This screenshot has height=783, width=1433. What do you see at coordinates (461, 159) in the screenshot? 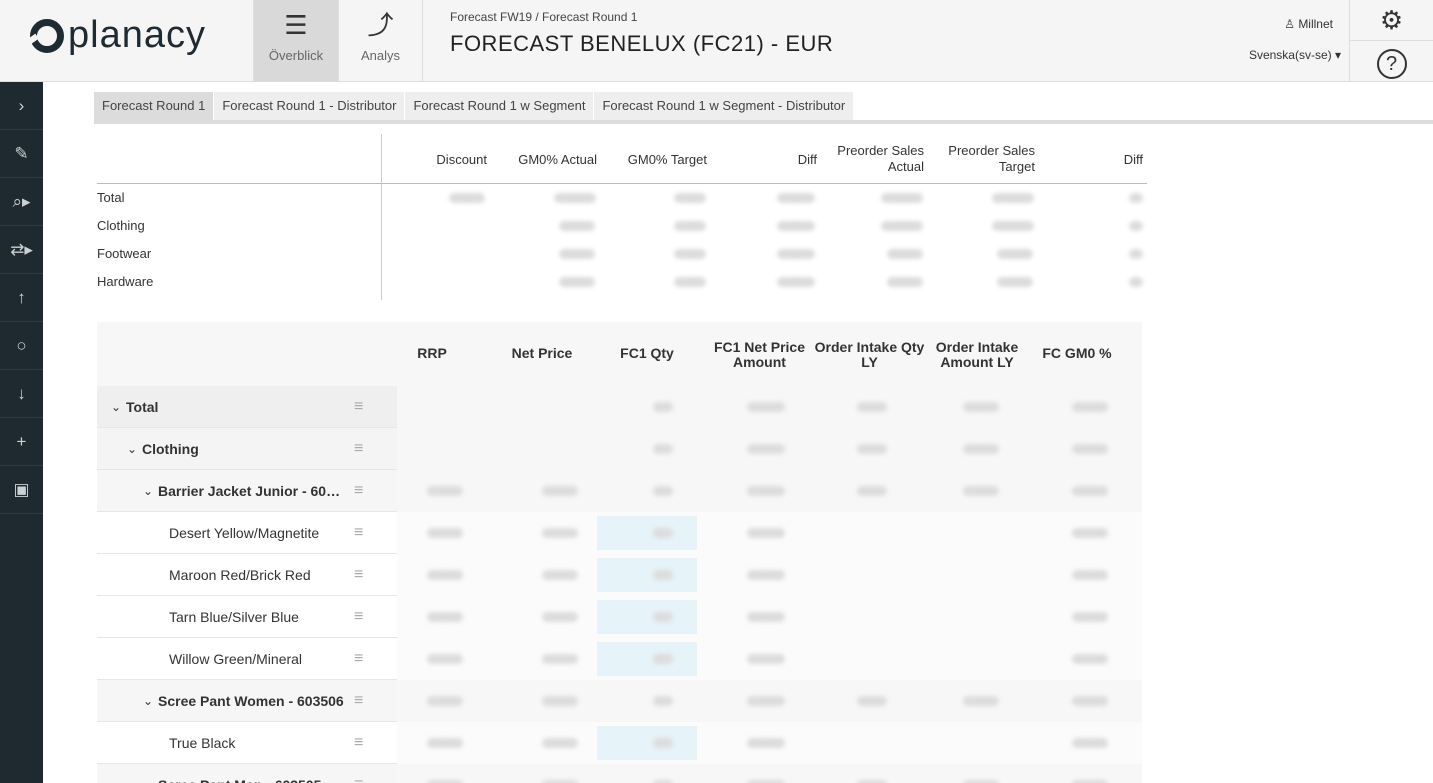
I see `summary-col-discount: Discount` at bounding box center [461, 159].